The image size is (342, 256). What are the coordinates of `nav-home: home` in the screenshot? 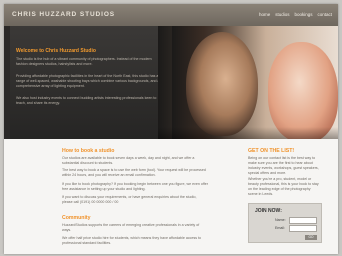 It's located at (264, 14).